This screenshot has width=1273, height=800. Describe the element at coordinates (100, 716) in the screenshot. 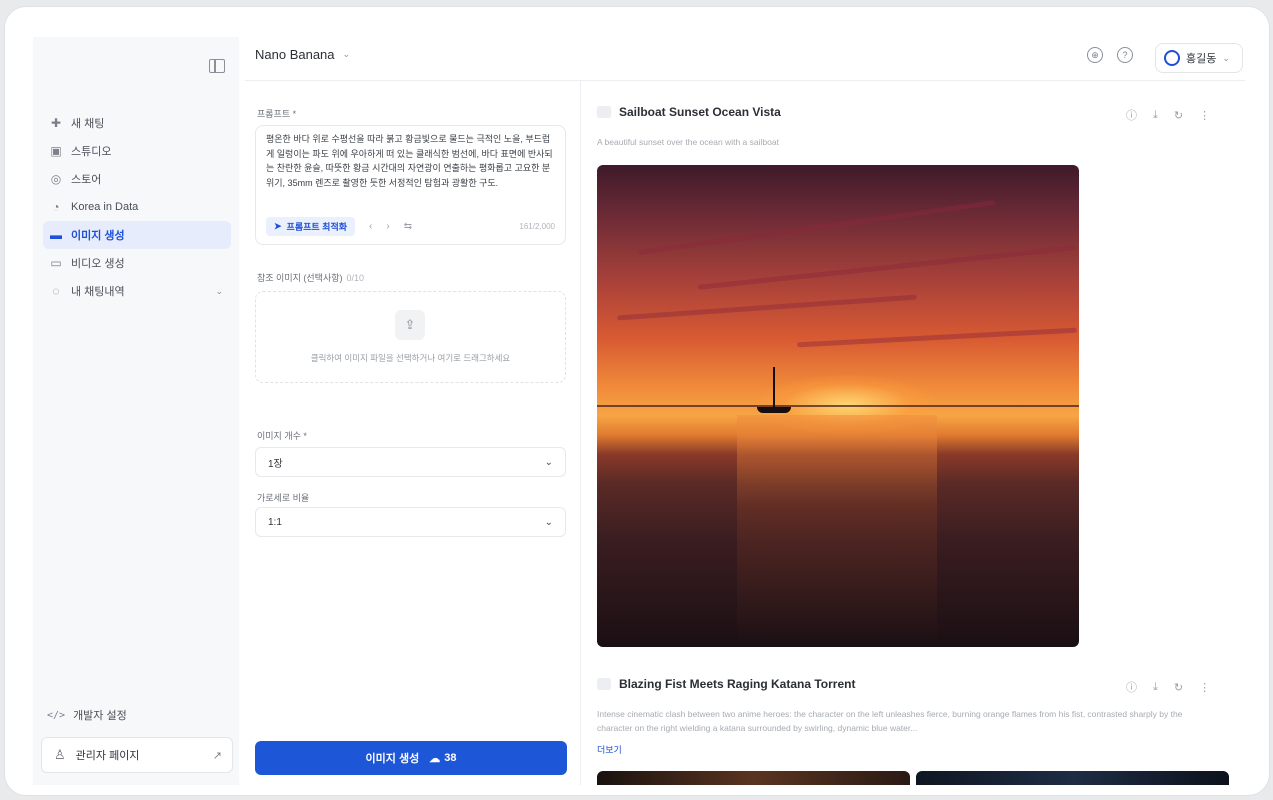

I see `developer-settings-label: 개발자 설정` at that location.